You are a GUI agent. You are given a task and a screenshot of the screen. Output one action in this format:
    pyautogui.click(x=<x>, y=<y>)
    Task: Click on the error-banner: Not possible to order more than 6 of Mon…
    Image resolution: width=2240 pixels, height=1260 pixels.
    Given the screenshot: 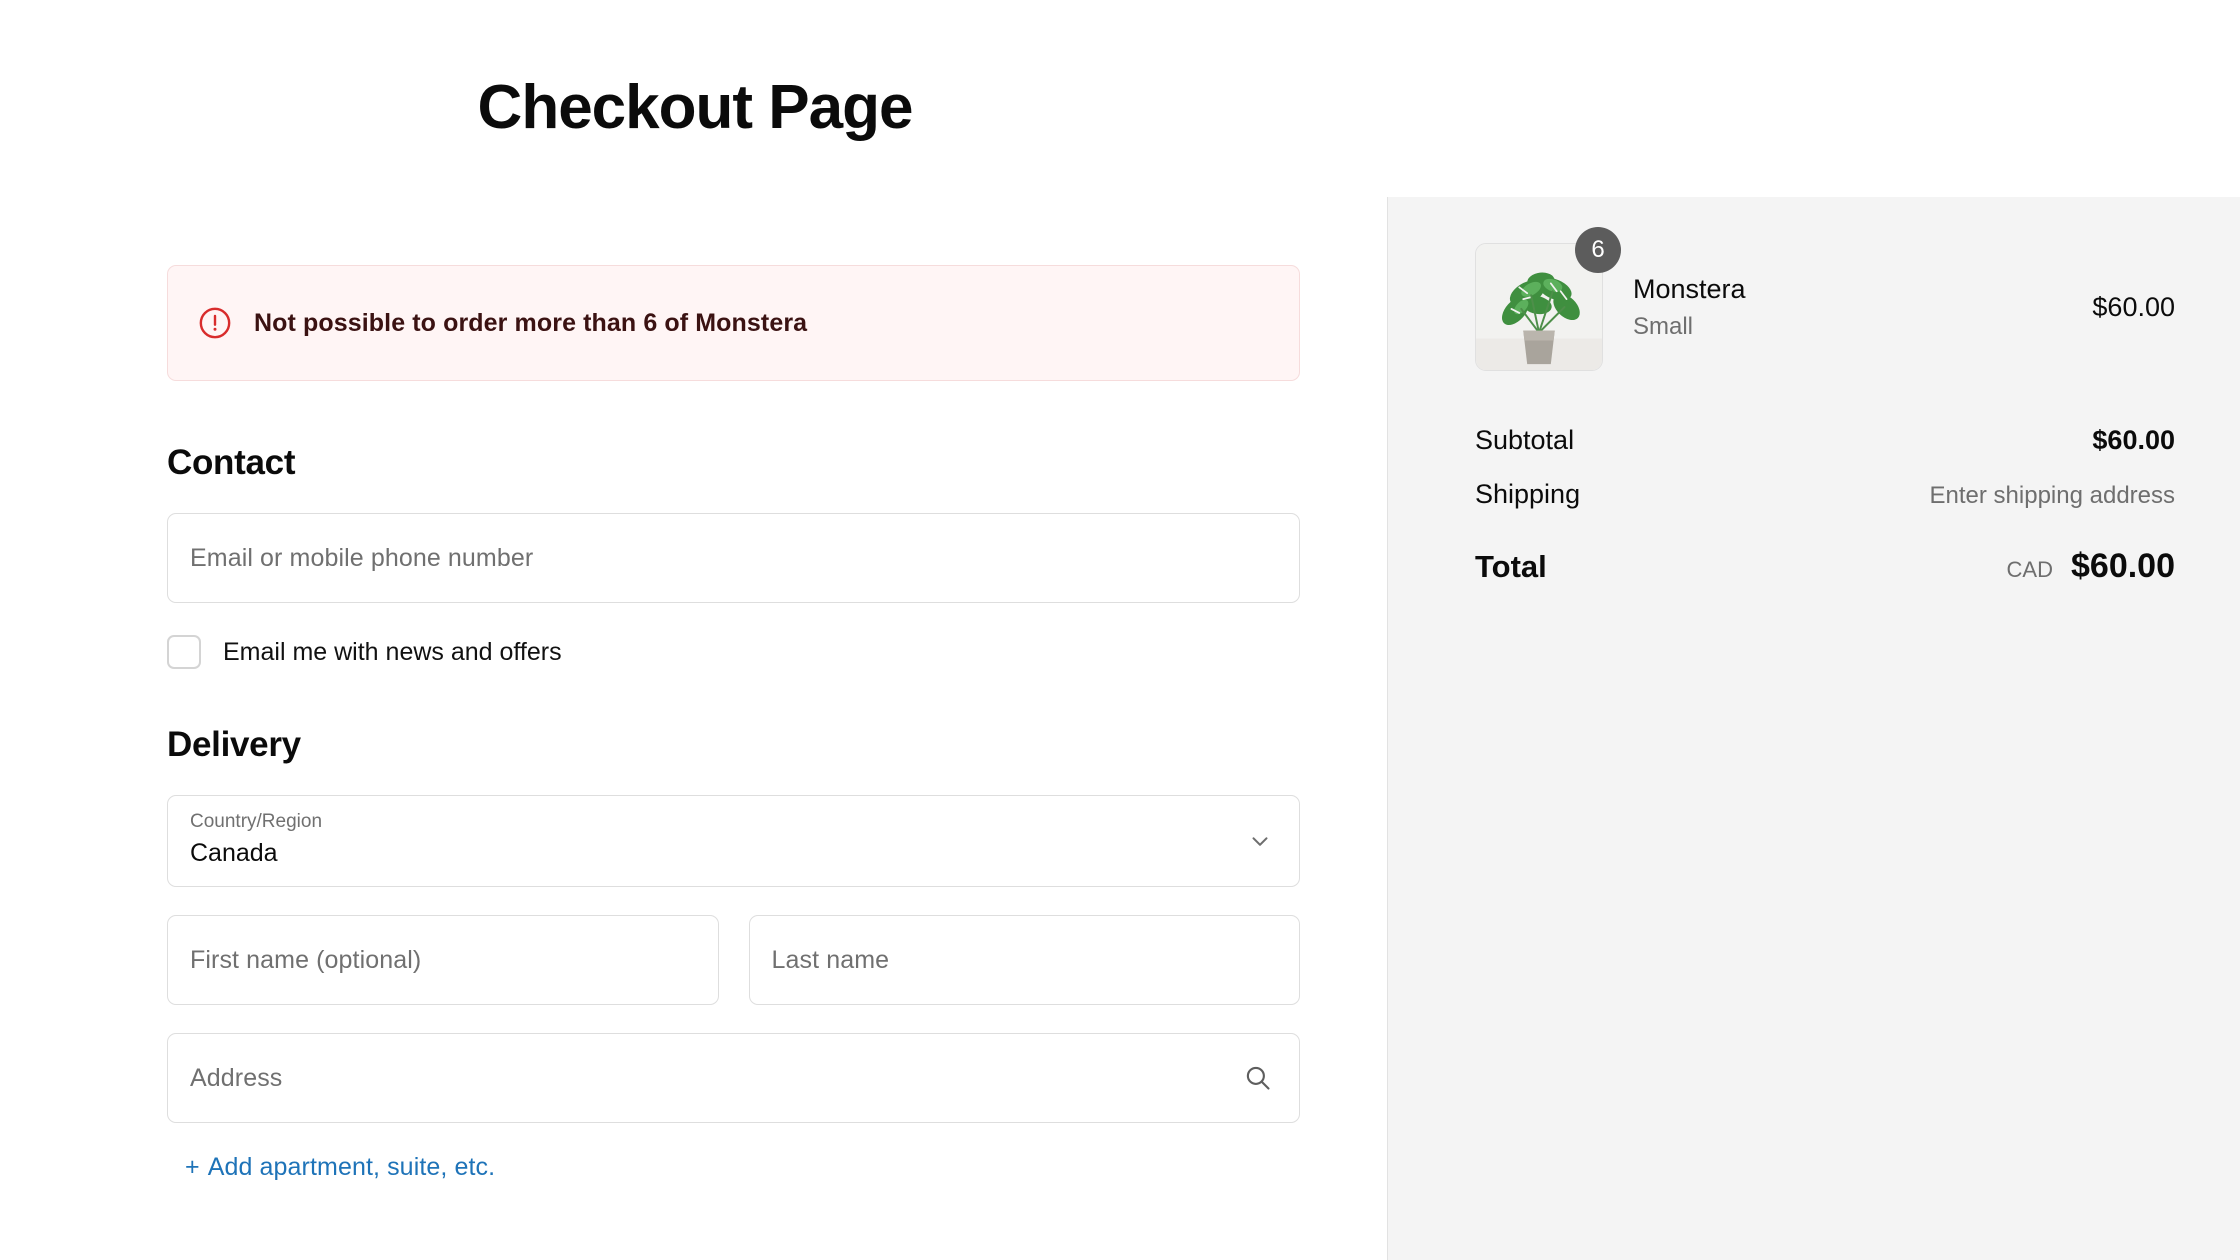 What is the action you would take?
    pyautogui.click(x=733, y=323)
    